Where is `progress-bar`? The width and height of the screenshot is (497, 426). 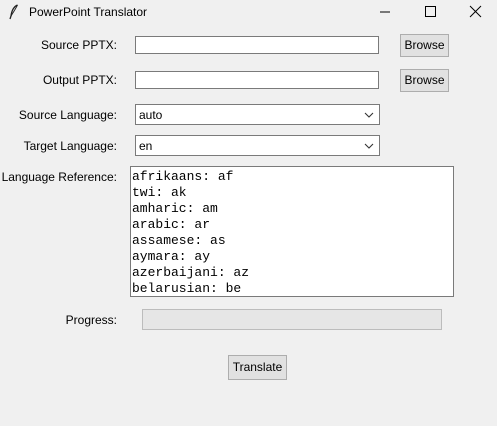
progress-bar is located at coordinates (292, 319).